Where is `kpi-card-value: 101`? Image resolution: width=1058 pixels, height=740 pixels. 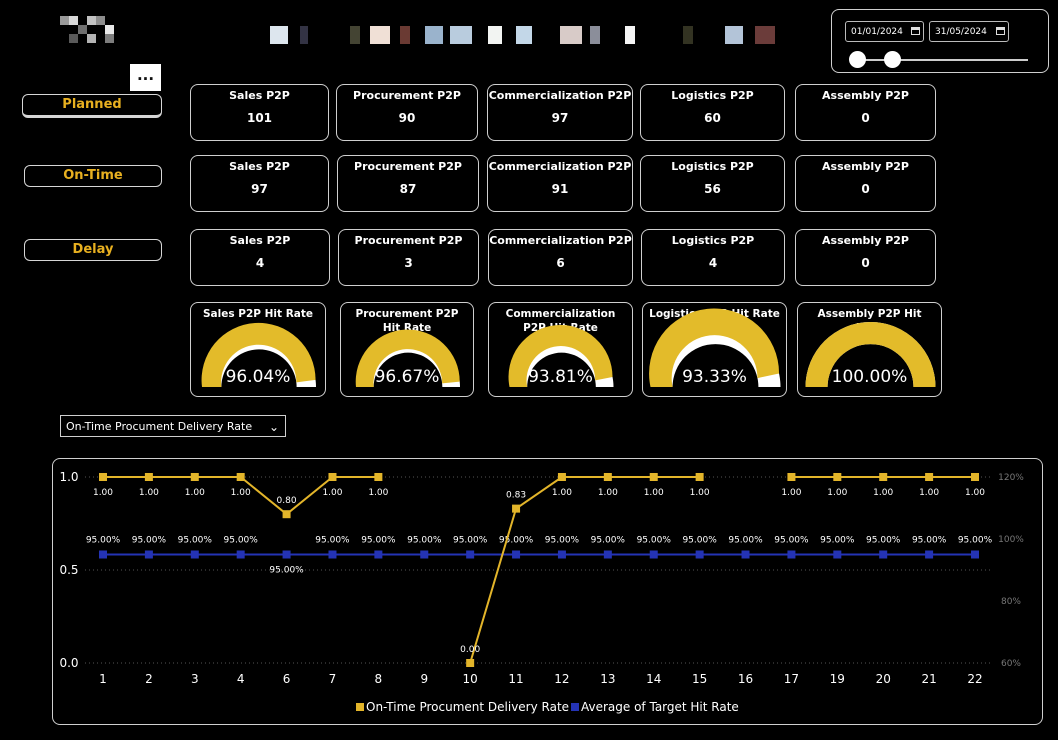
kpi-card-value: 101 is located at coordinates (259, 118).